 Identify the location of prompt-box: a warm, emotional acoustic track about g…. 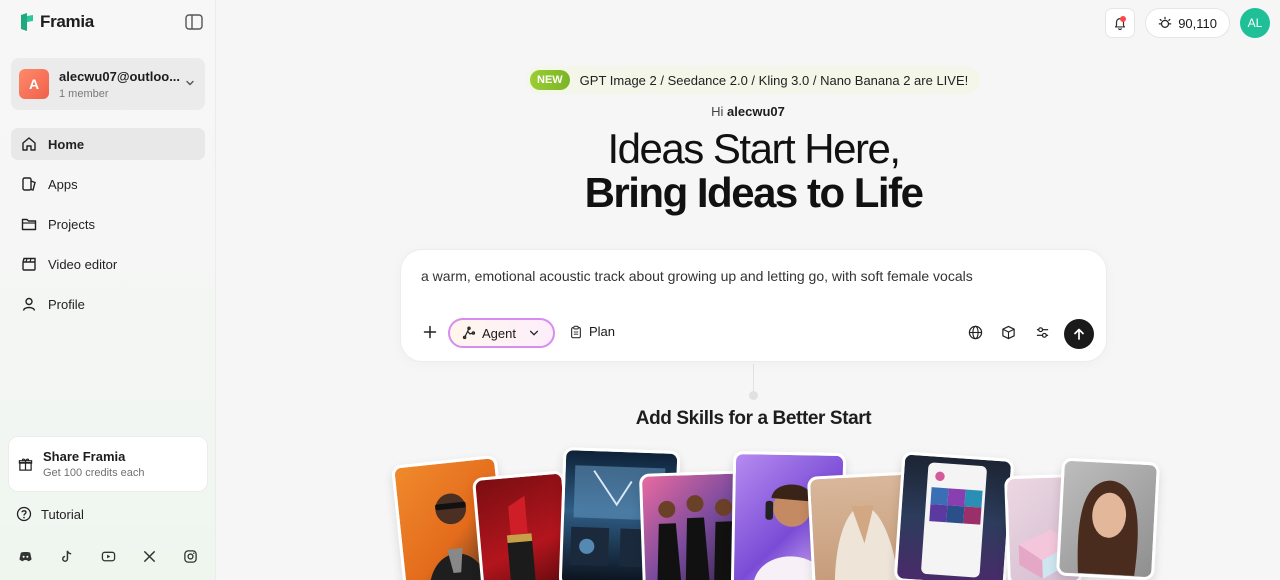
(753, 305).